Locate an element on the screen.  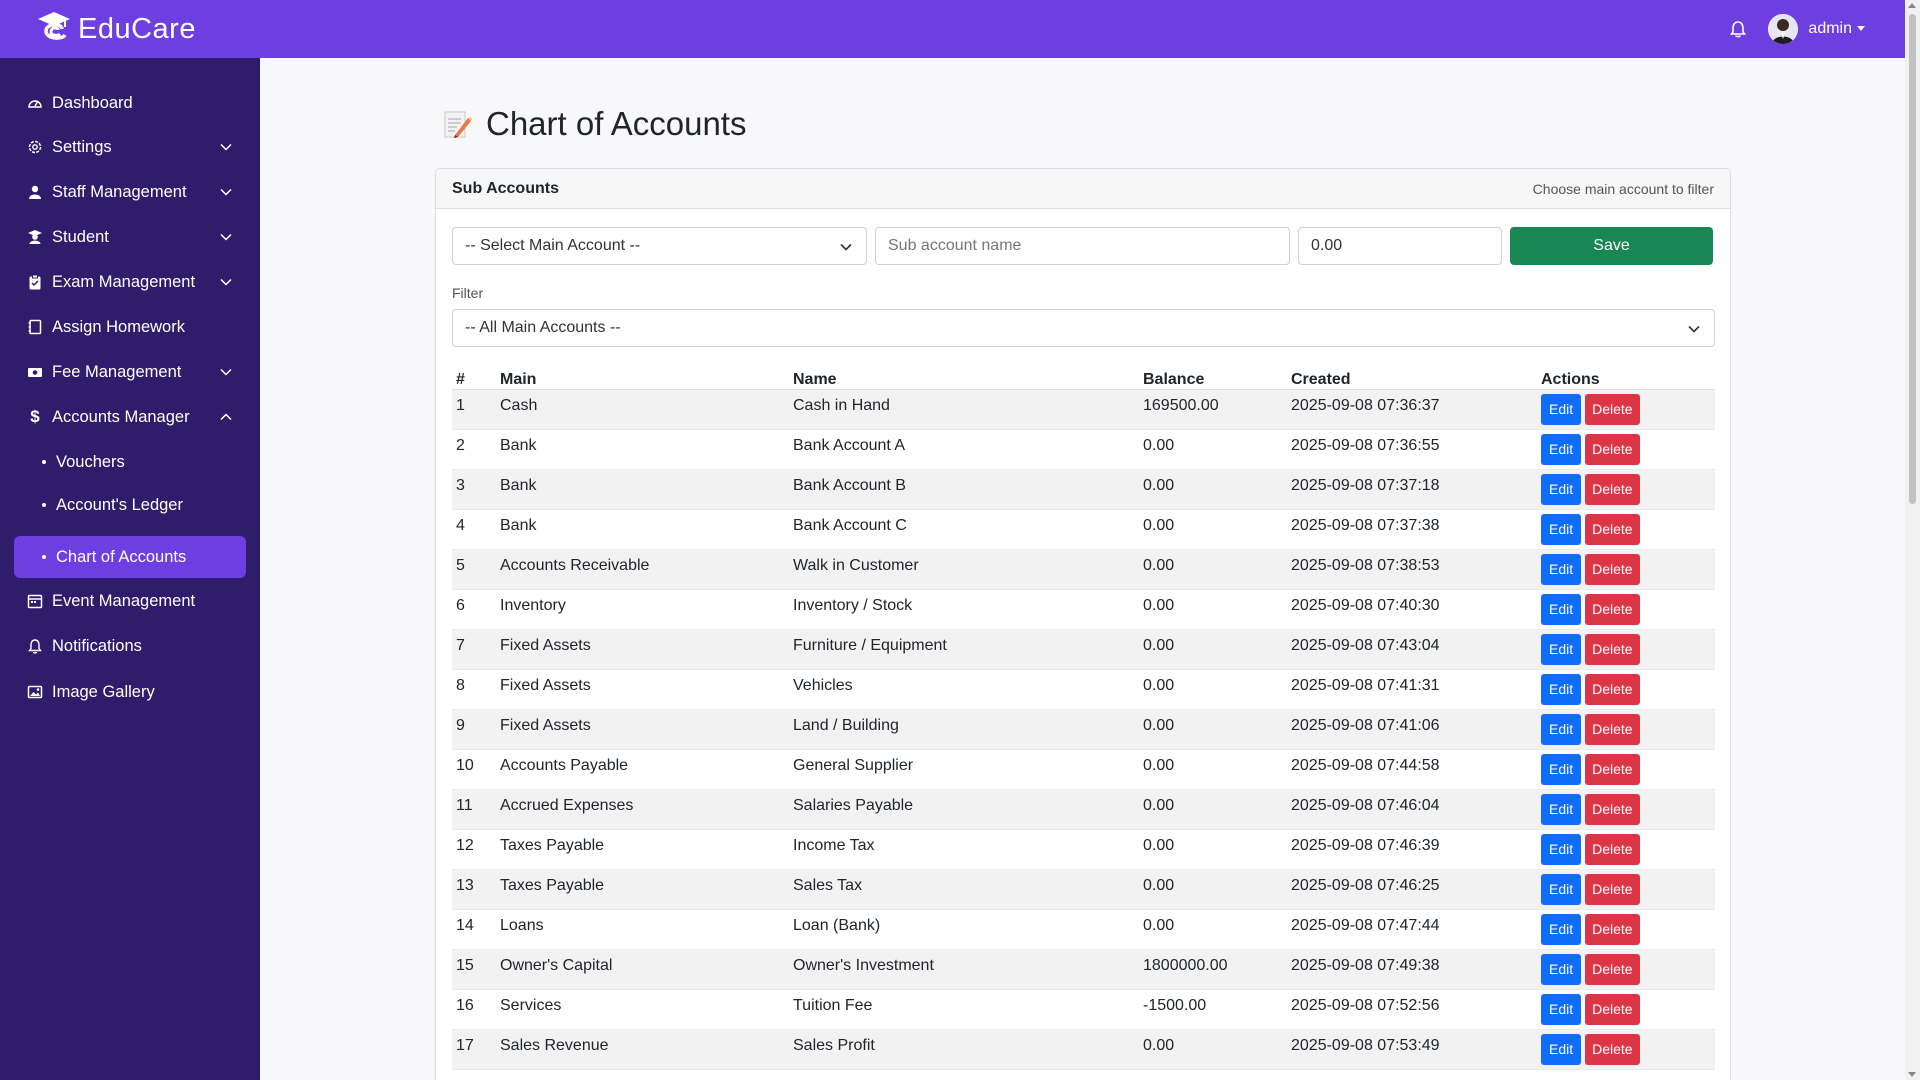
scrollbar-thumb is located at coordinates (1912, 259).